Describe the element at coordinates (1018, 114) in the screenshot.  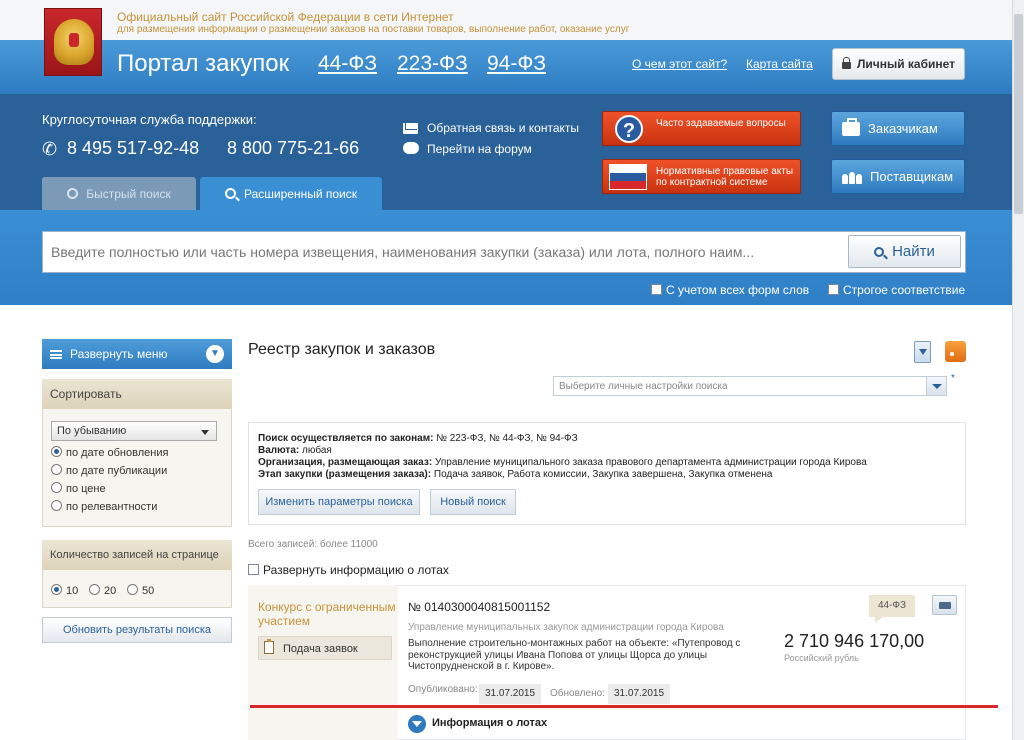
I see `scrollbar-thumb` at that location.